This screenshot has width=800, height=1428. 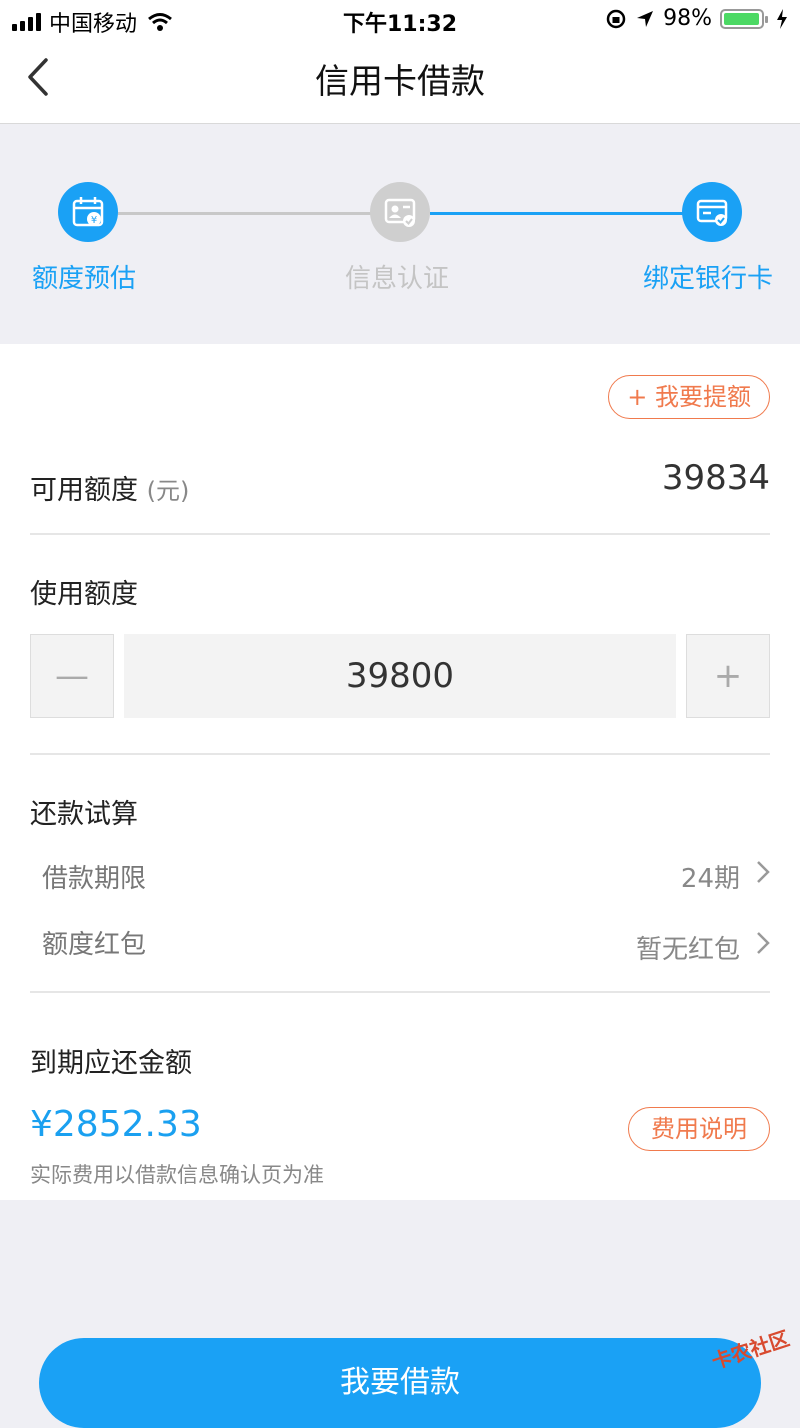 What do you see at coordinates (689, 397) in the screenshot?
I see `raise-limit-button: + 我要提额` at bounding box center [689, 397].